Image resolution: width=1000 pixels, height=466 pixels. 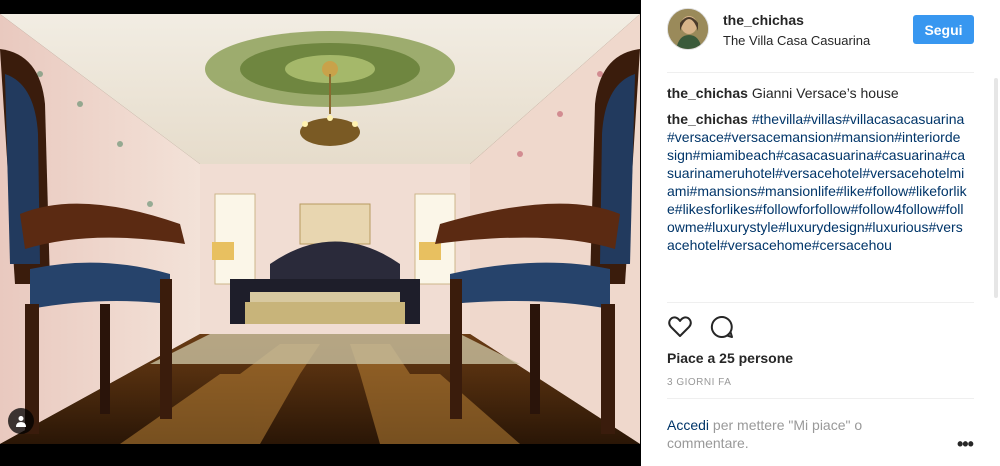 What do you see at coordinates (763, 20) in the screenshot?
I see `username: the_chichas` at bounding box center [763, 20].